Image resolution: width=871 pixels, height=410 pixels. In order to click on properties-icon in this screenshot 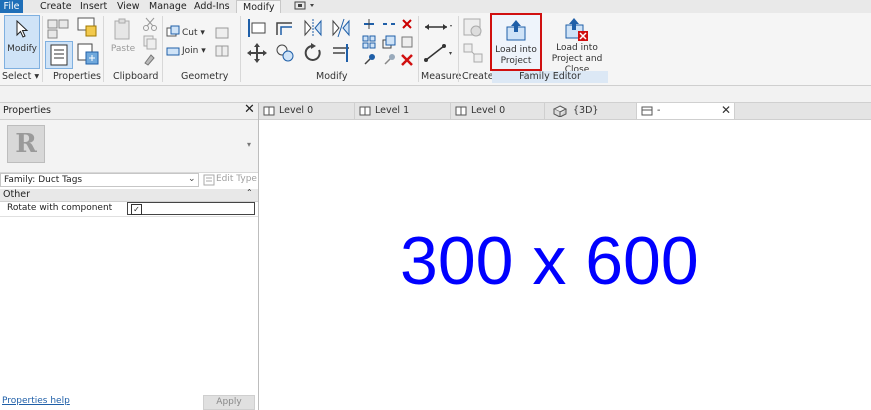, I will do `click(59, 55)`.